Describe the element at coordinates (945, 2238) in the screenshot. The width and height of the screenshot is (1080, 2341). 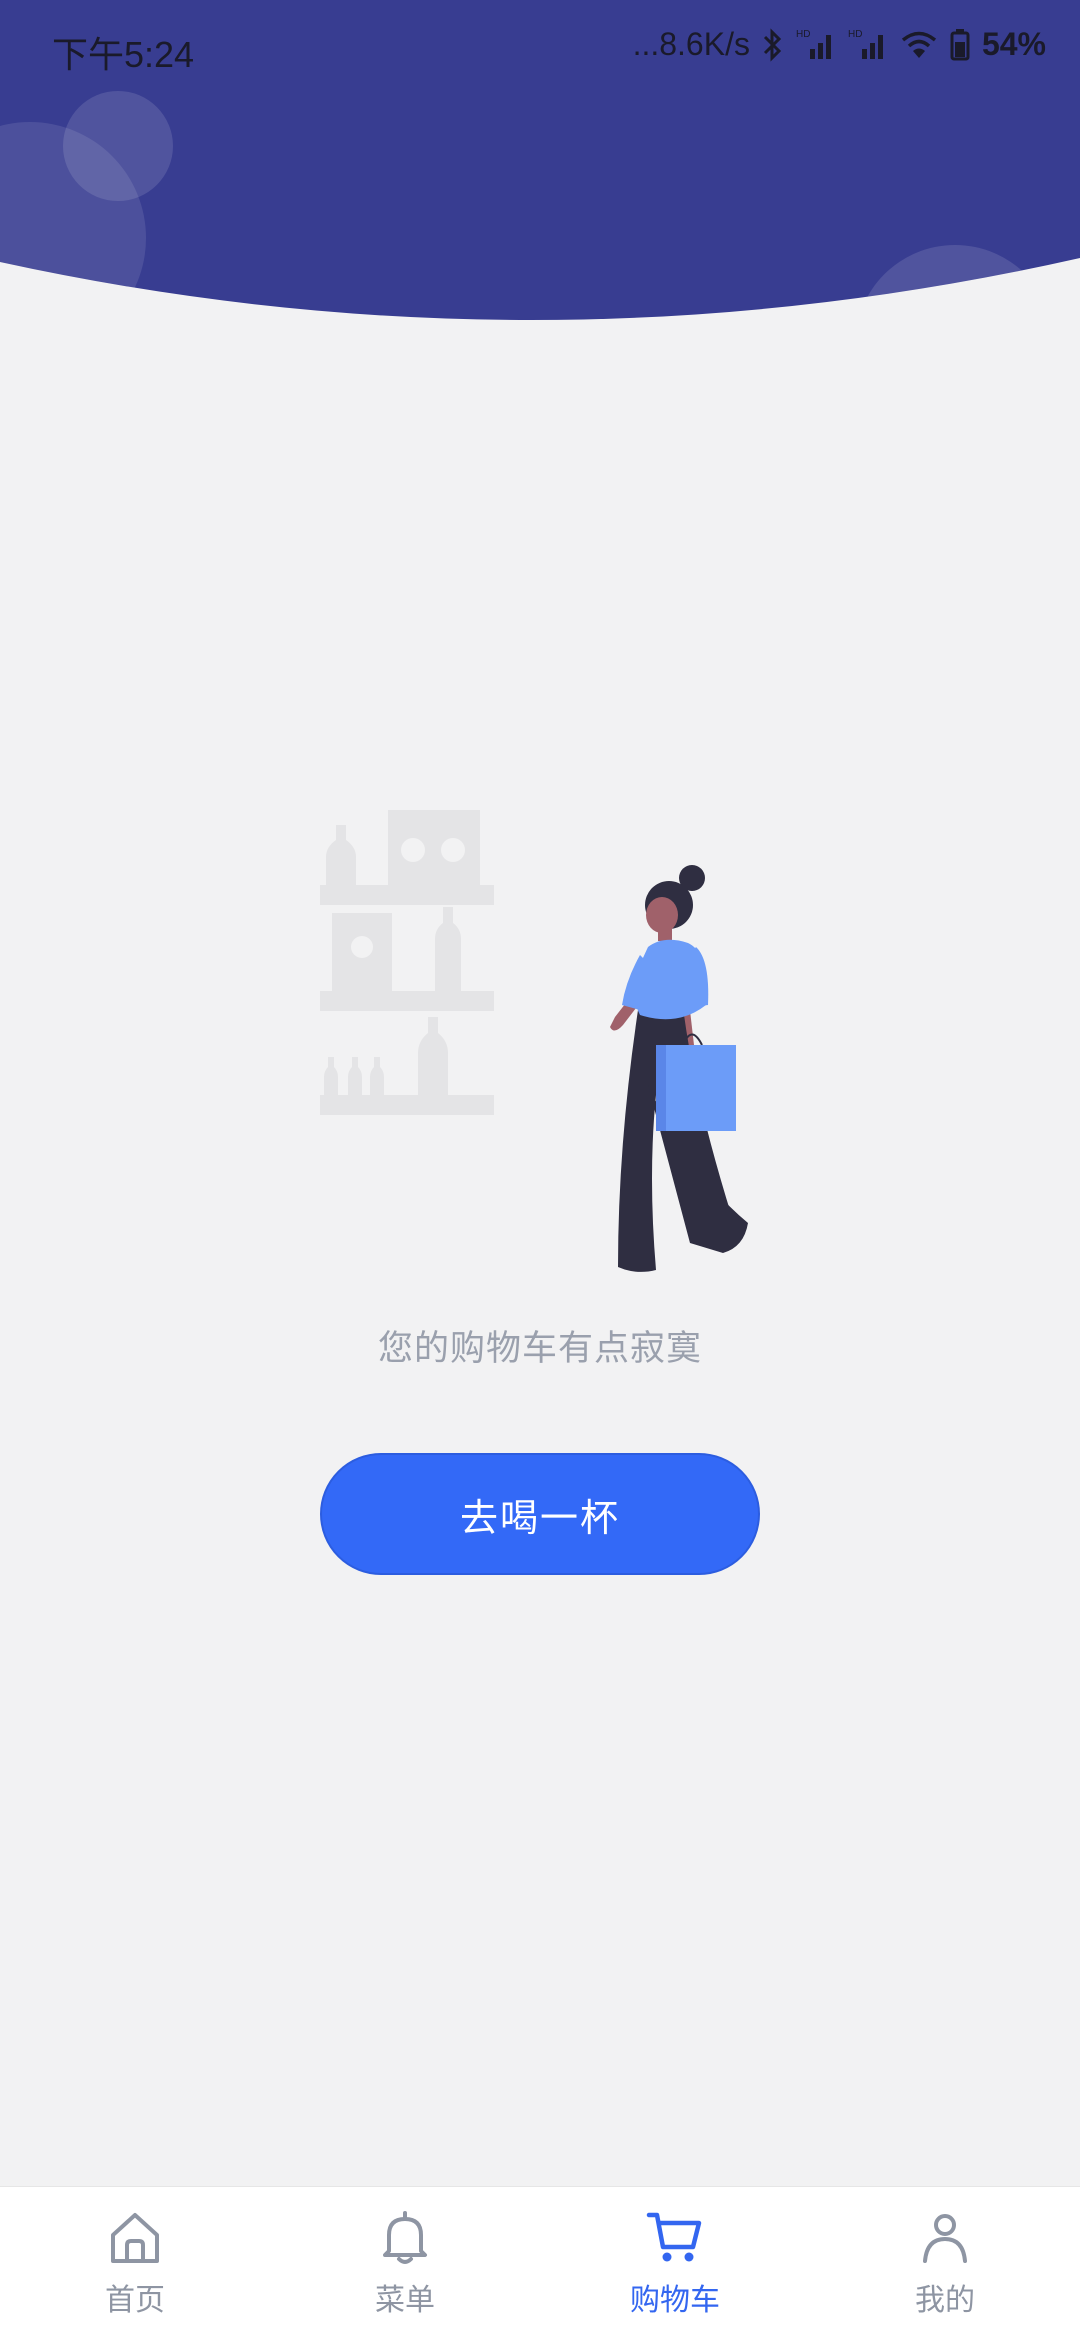
I see `user-icon` at that location.